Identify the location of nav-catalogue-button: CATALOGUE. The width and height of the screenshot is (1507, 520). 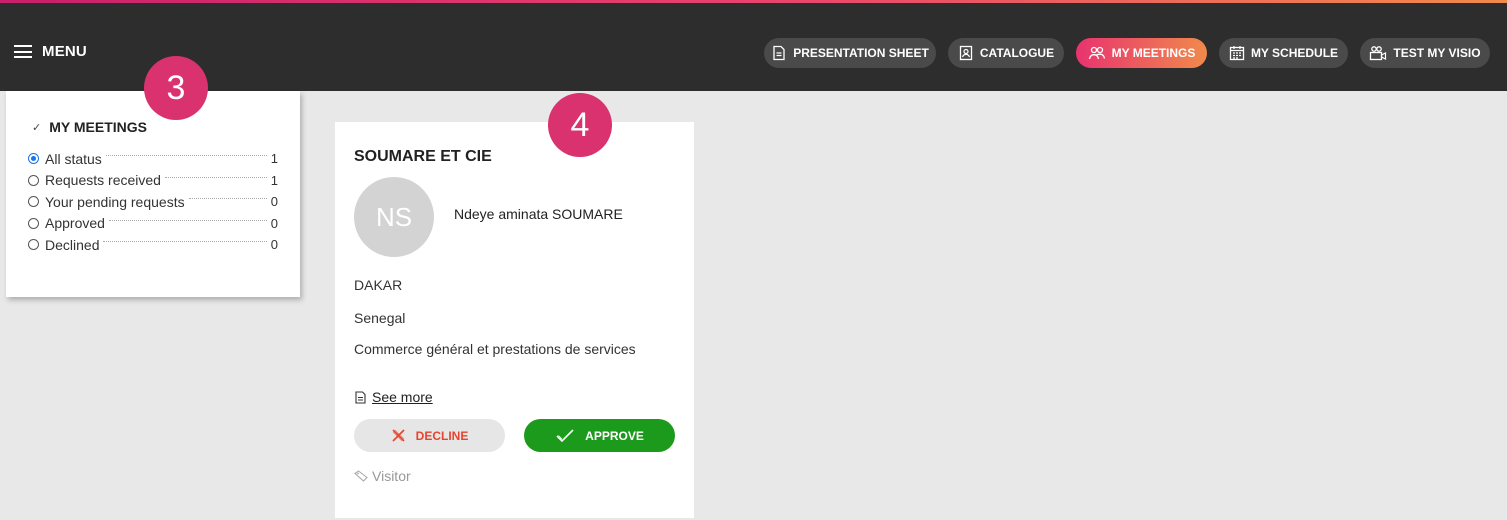
(1006, 53).